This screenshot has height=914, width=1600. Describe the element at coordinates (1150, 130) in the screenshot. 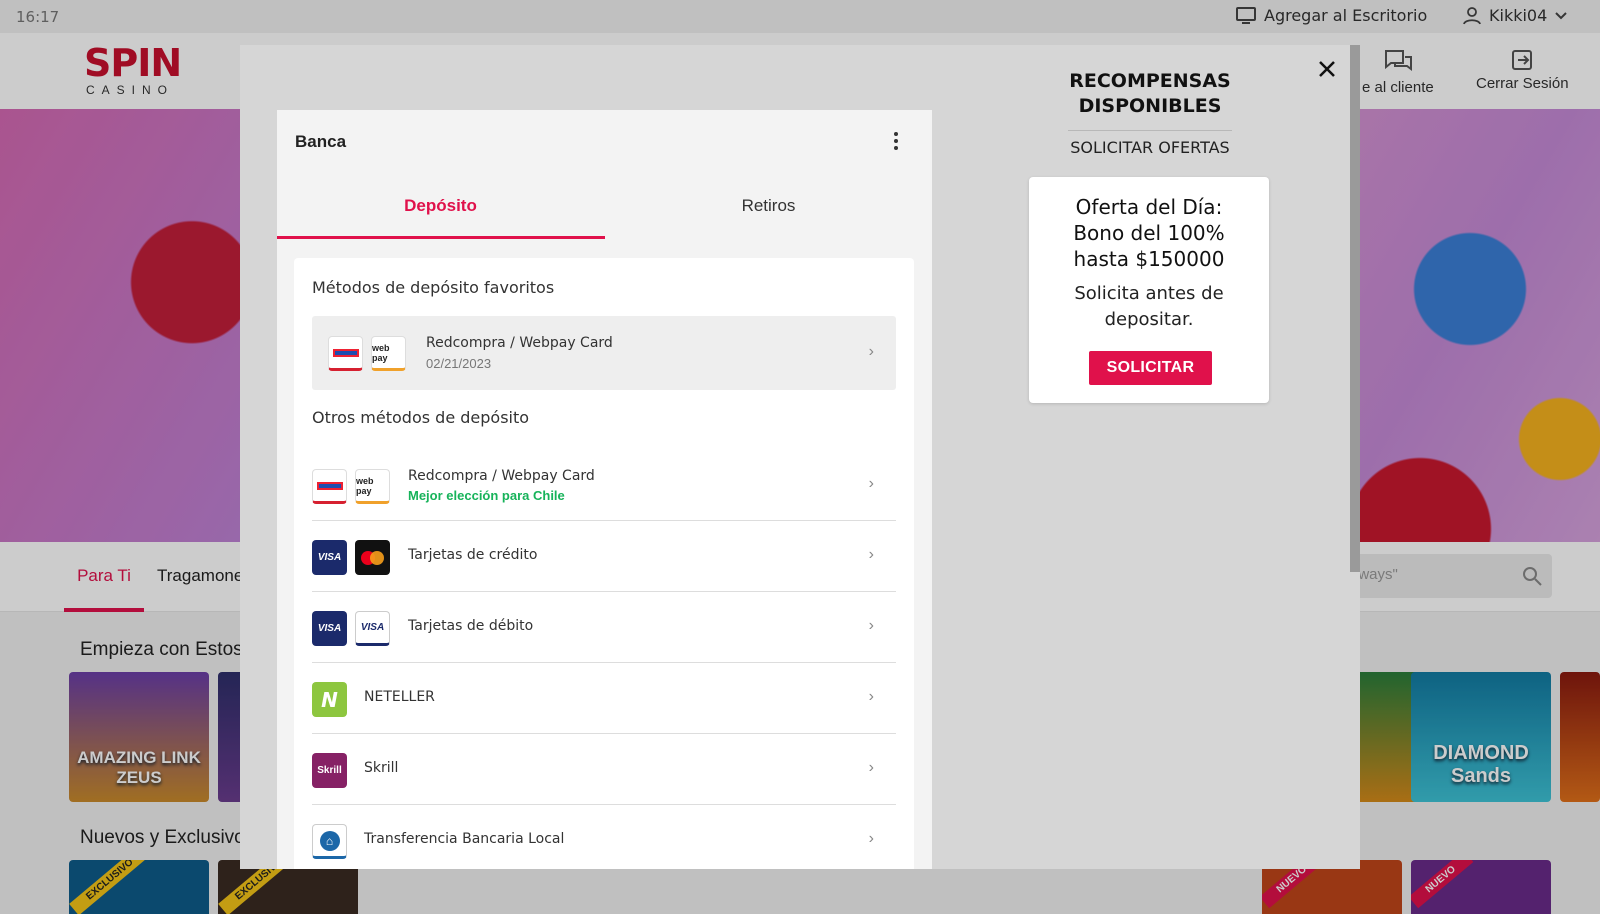

I see `divider` at that location.